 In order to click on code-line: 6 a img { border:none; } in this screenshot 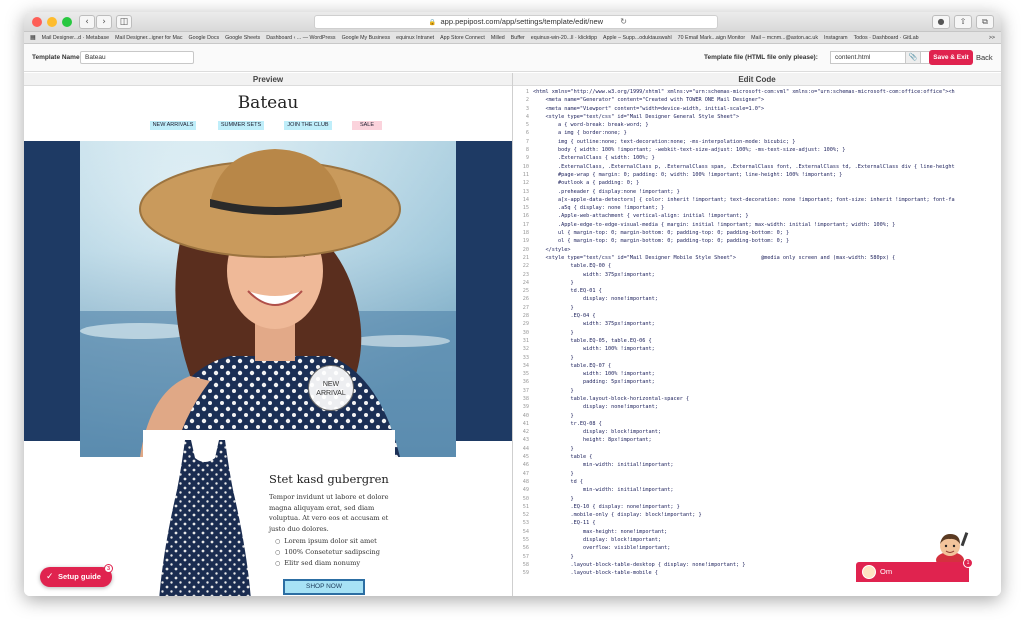, I will do `click(757, 133)`.